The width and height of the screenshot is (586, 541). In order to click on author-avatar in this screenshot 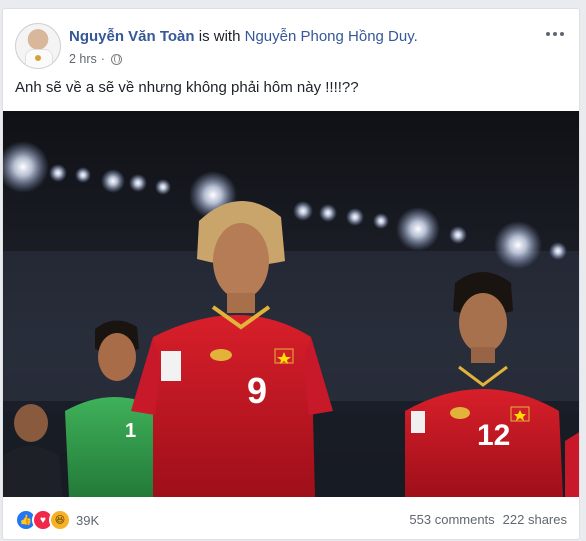, I will do `click(38, 46)`.